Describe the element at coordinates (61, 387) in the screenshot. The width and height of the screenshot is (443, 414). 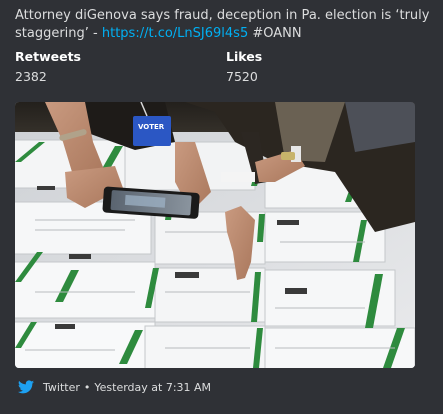
I see `footer-source: Twitter` at that location.